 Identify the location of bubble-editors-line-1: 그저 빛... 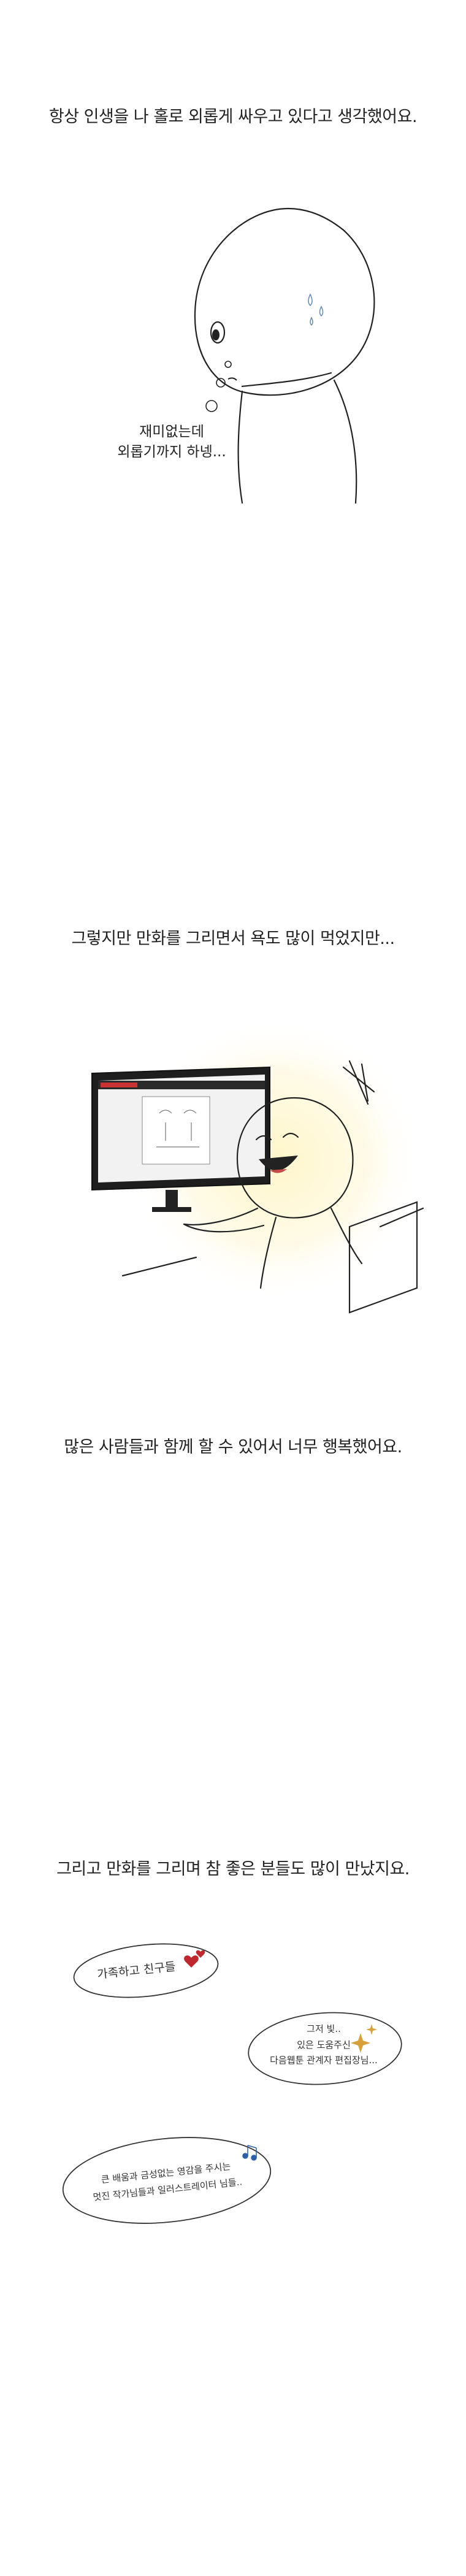
(324, 2028).